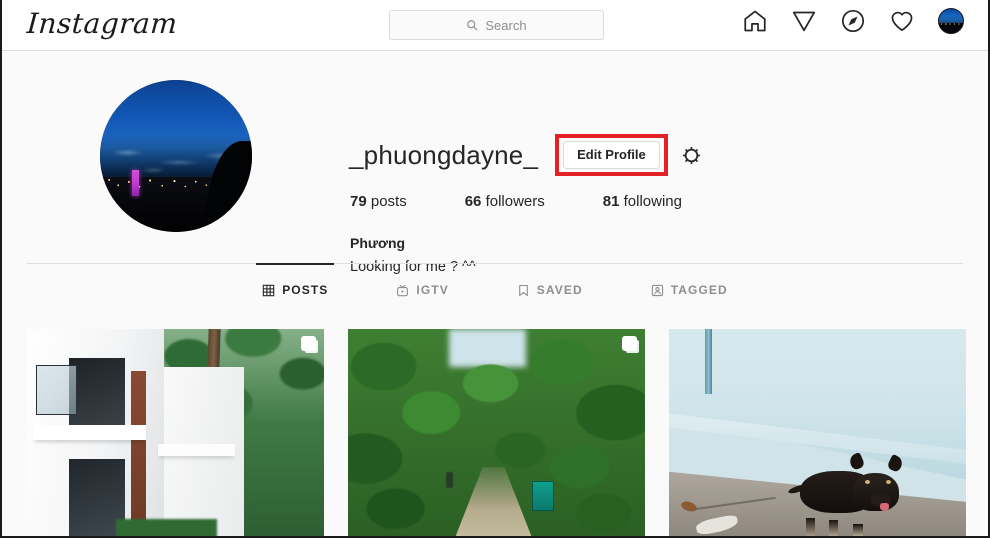  What do you see at coordinates (951, 21) in the screenshot?
I see `profile-avatar` at bounding box center [951, 21].